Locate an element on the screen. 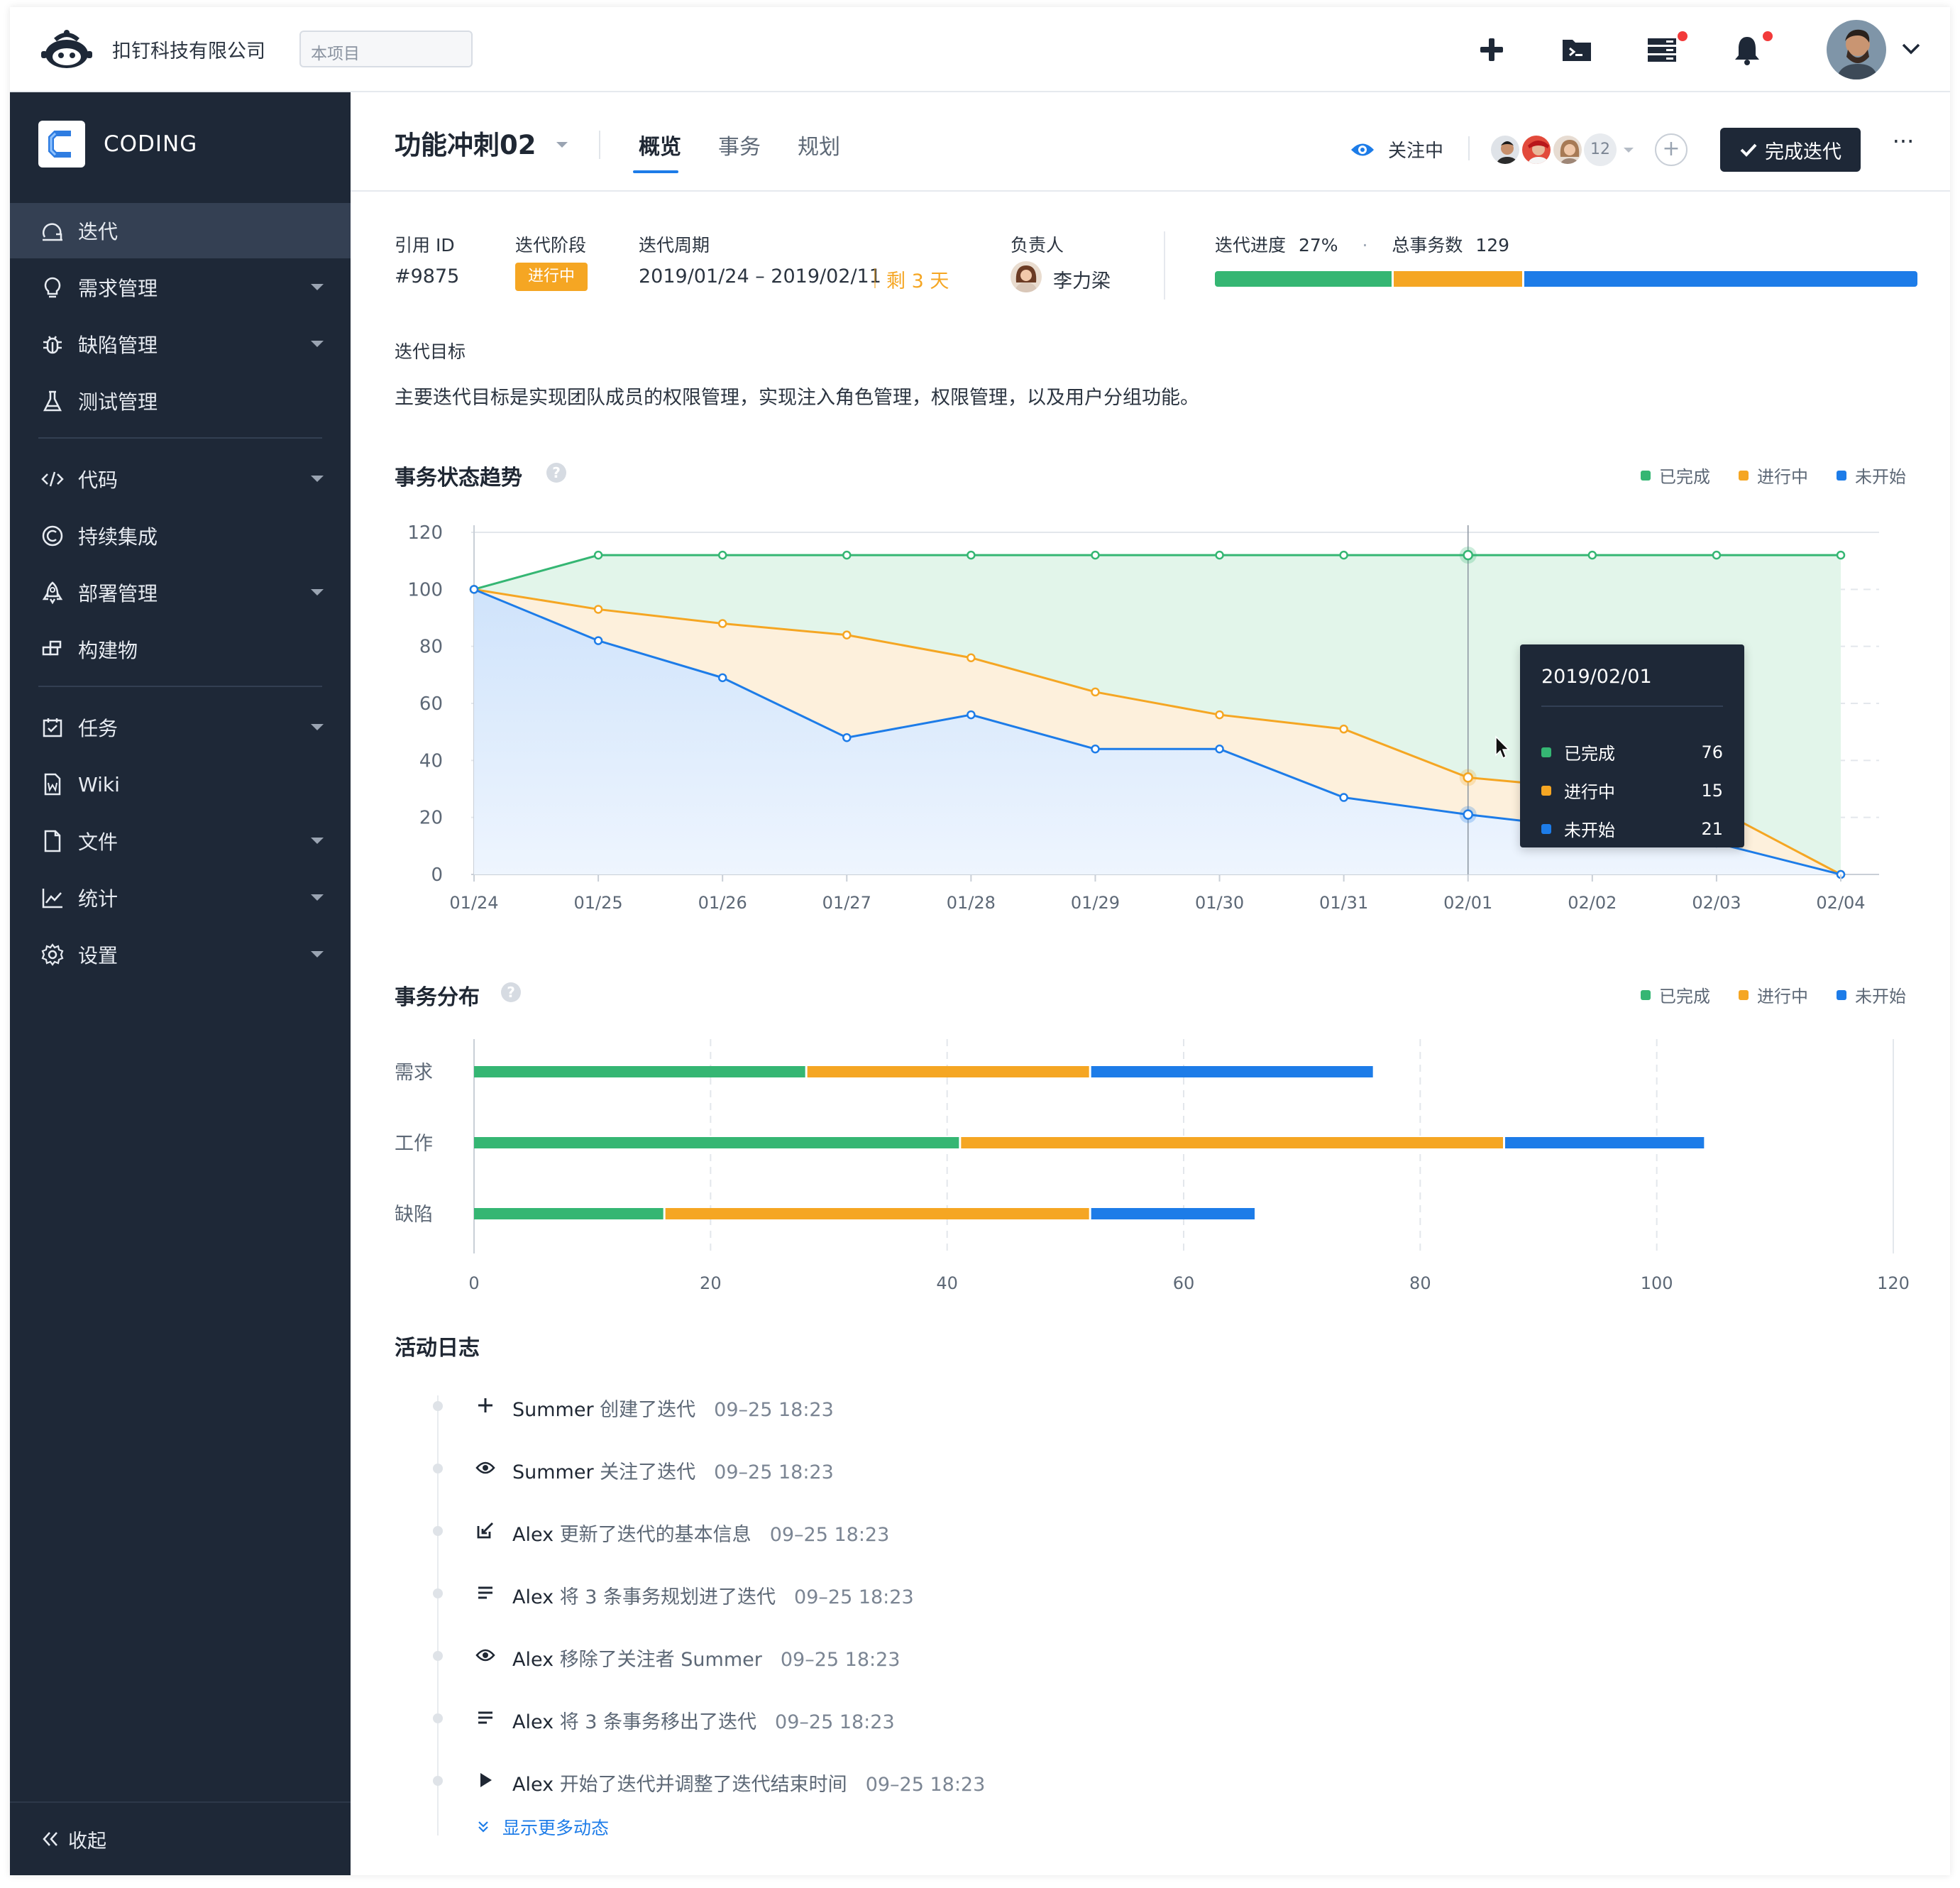 The image size is (1960, 1888). legend-item-done: 已完成 is located at coordinates (1675, 994).